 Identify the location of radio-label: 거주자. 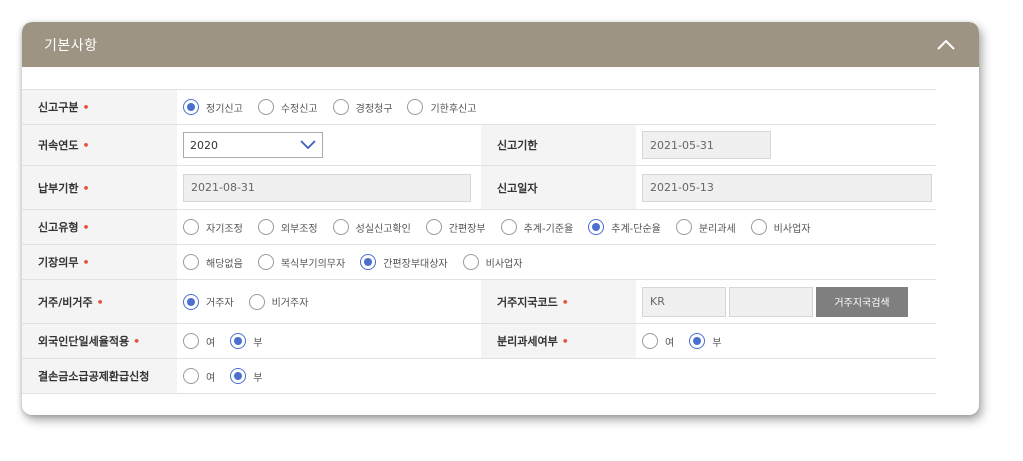
(220, 303).